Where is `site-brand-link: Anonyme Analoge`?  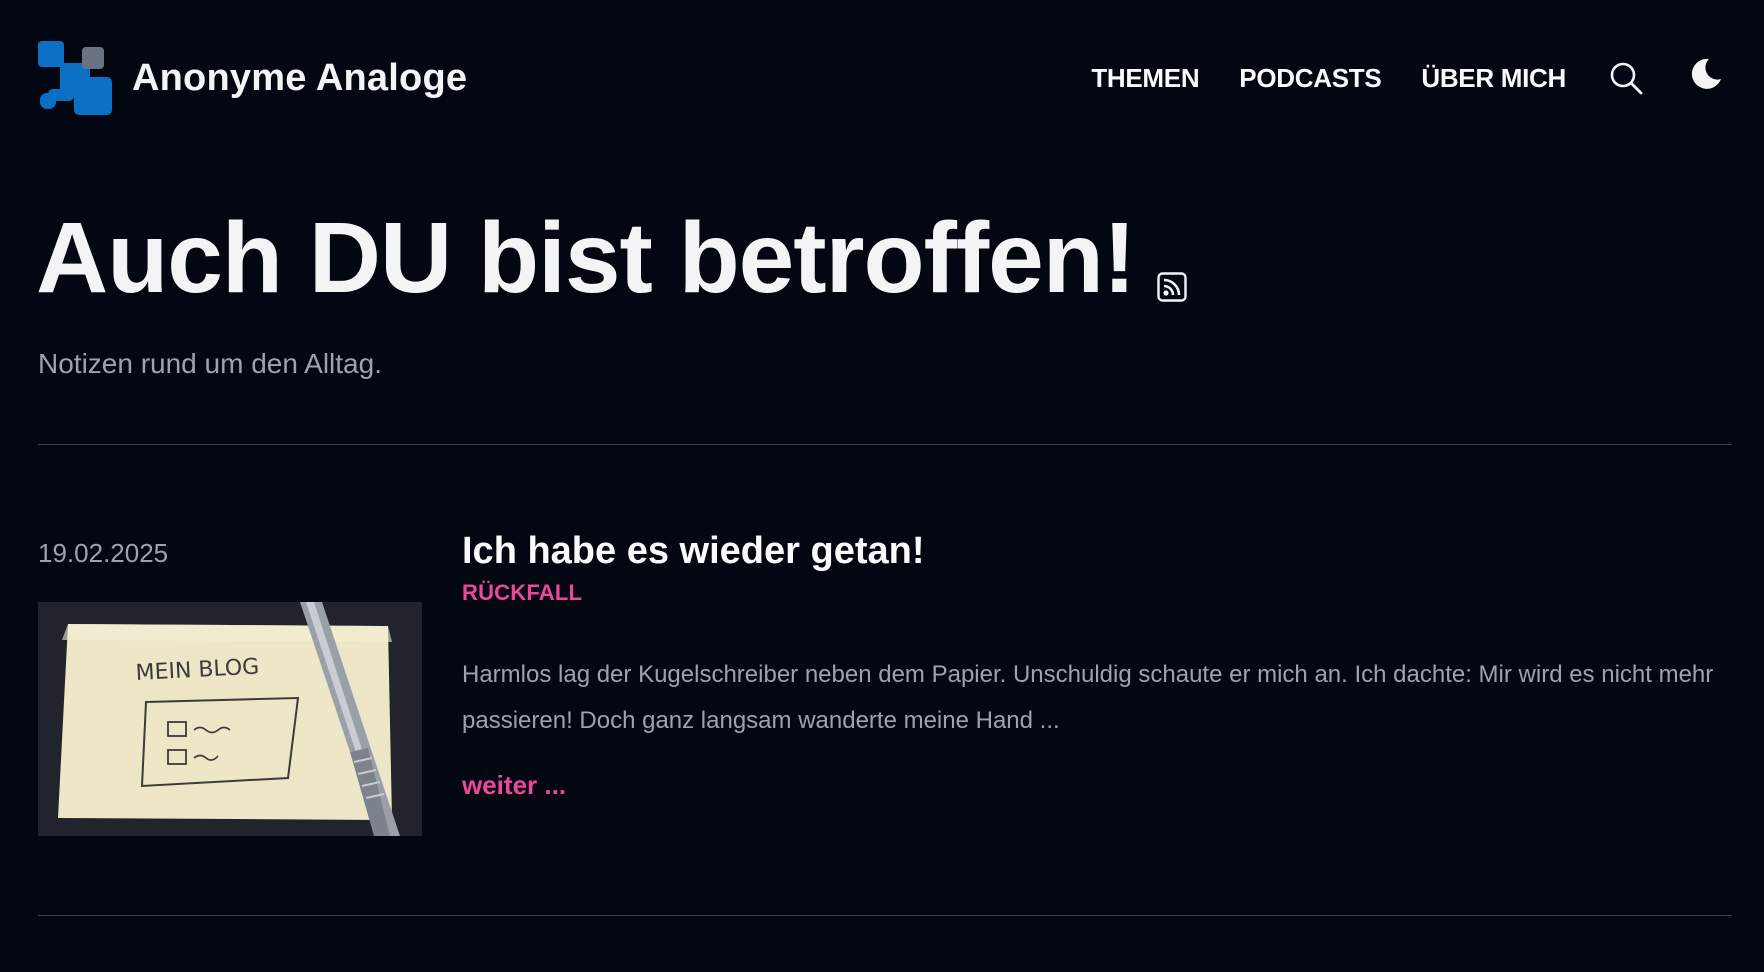
site-brand-link: Anonyme Analoge is located at coordinates (252, 78).